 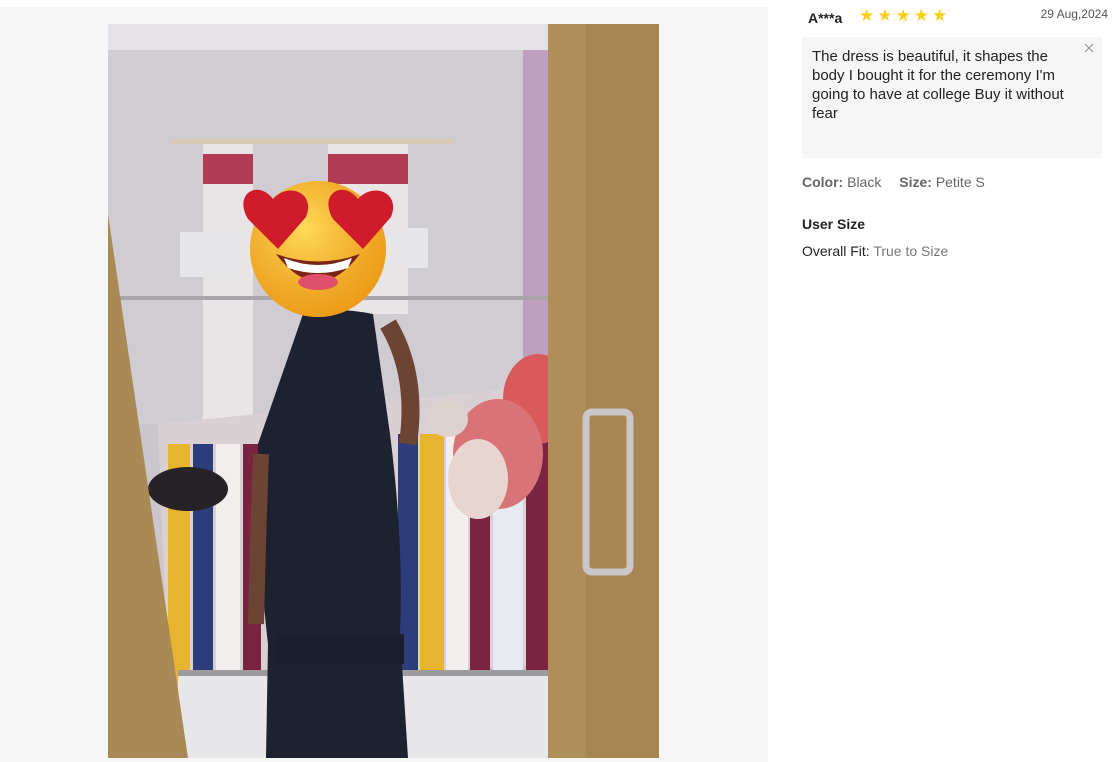 I want to click on color-attribute: Color: Black, so click(x=841, y=182).